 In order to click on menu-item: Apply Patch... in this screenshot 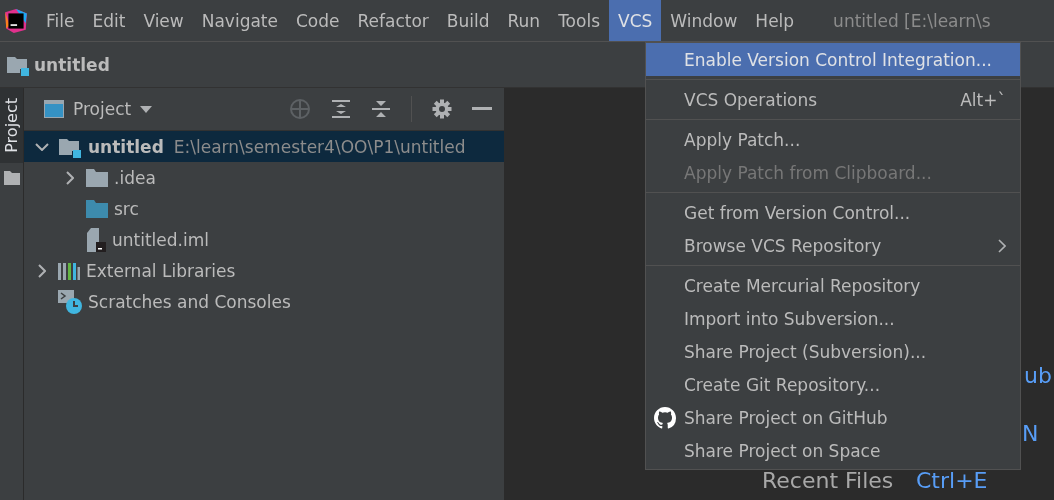, I will do `click(833, 139)`.